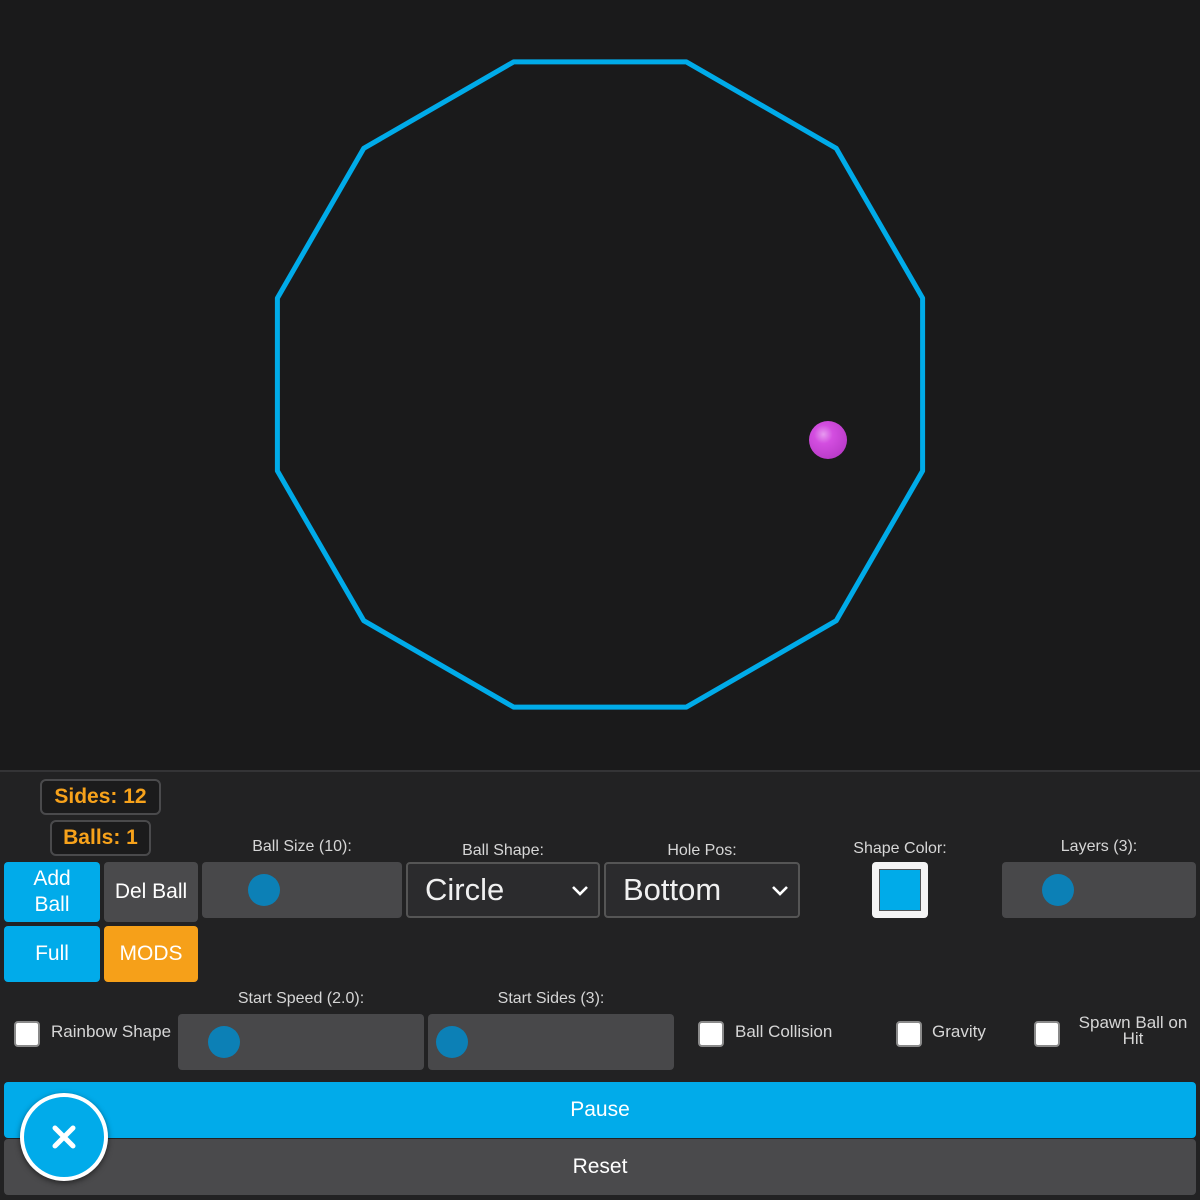  What do you see at coordinates (1133, 1030) in the screenshot?
I see `spawn-ball-on-hit-label: Spawn Ball on Hit` at bounding box center [1133, 1030].